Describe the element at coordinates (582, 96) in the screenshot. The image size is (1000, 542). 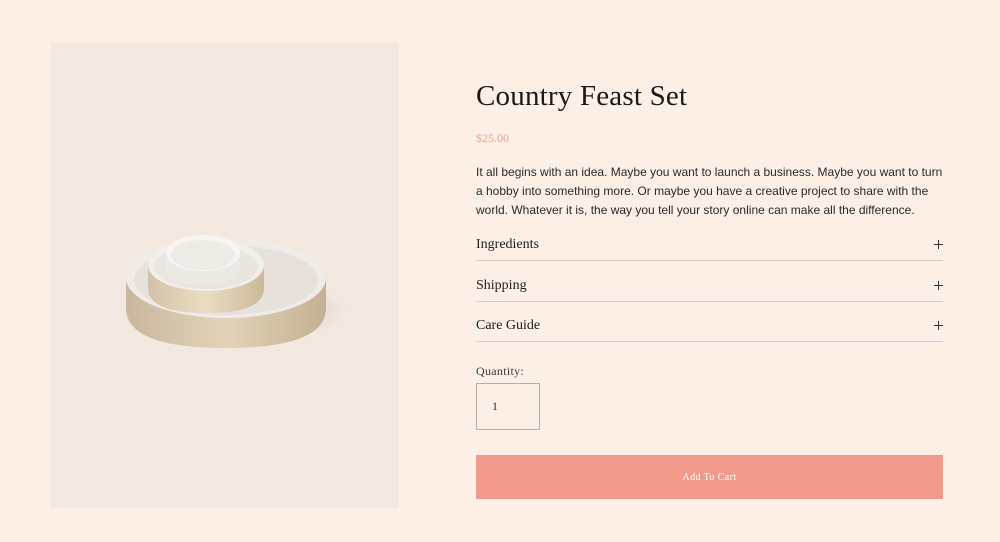
I see `product-title: Country Feast Set` at that location.